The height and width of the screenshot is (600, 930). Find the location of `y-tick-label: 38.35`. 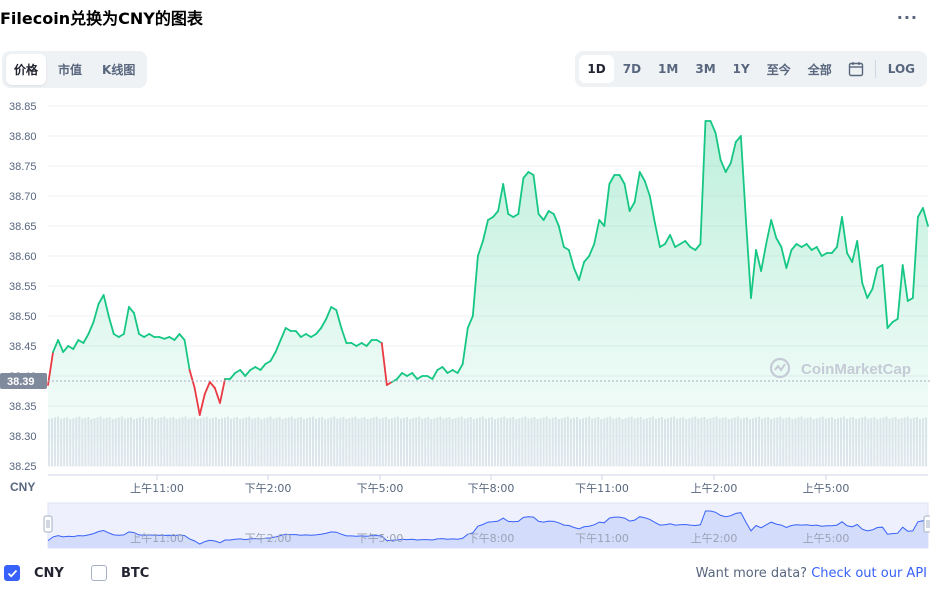

y-tick-label: 38.35 is located at coordinates (23, 407).